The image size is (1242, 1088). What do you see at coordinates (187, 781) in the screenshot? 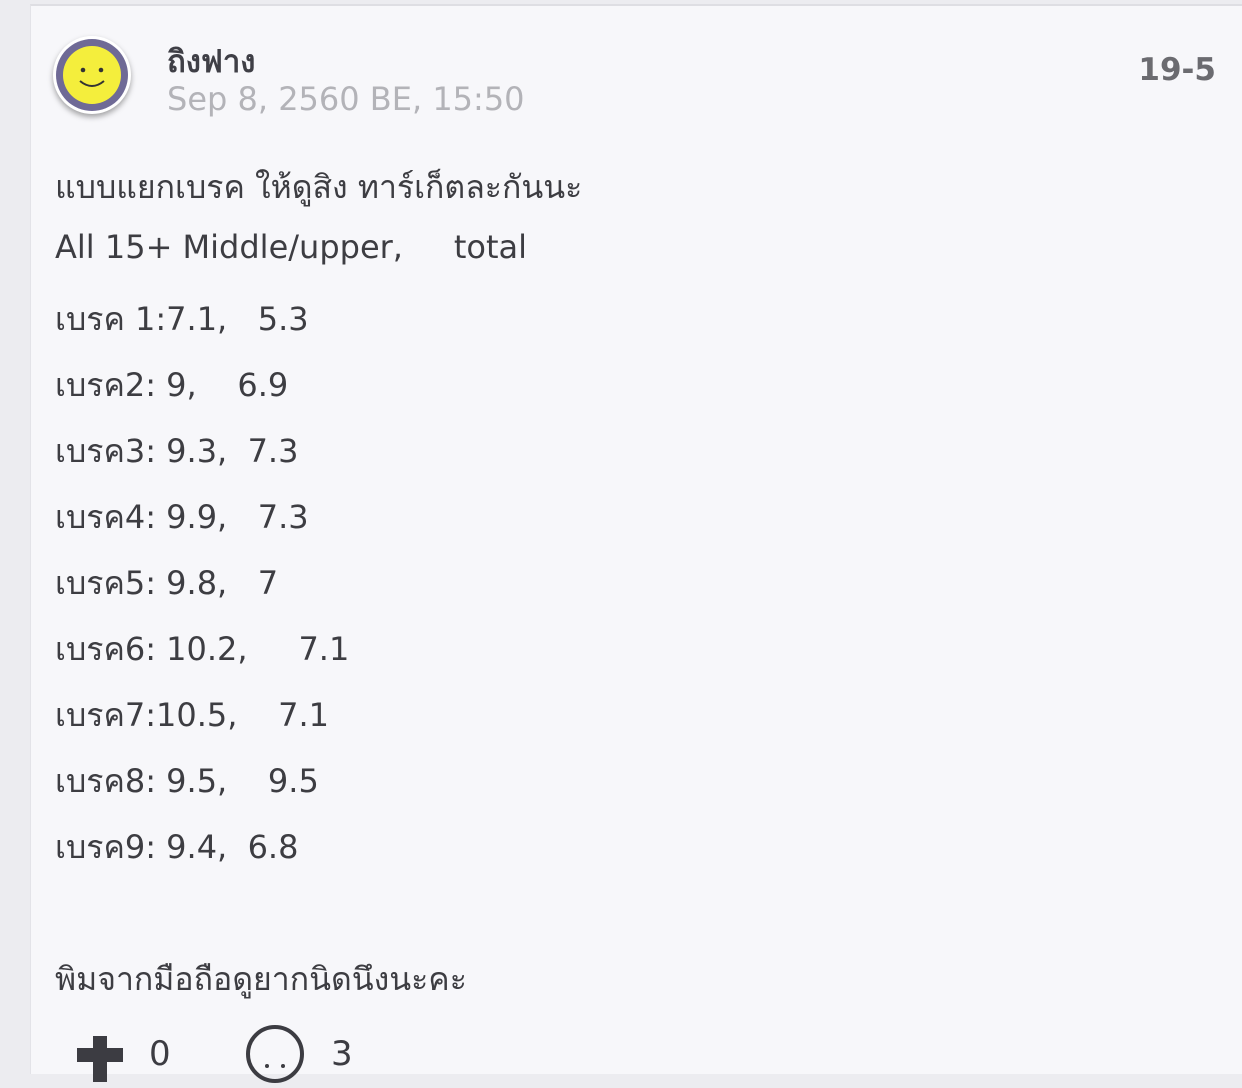
I see `post-line: เบรค8: 9.5, 9.5` at bounding box center [187, 781].